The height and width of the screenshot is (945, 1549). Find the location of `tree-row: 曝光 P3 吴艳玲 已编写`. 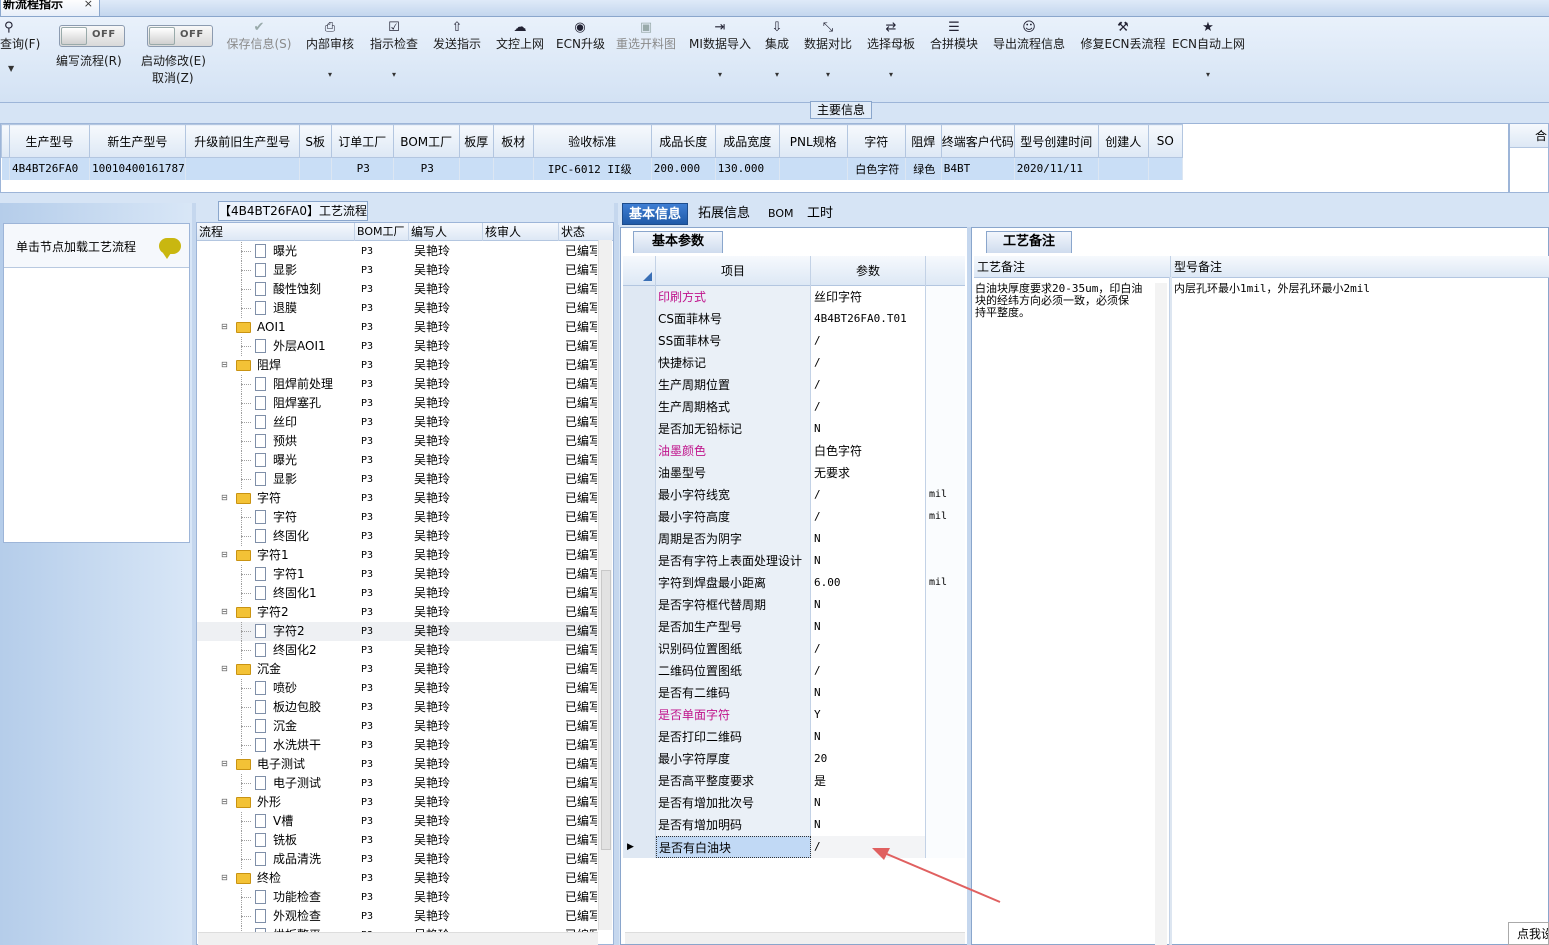

tree-row: 曝光 P3 吴艳玲 已编写 is located at coordinates (397, 460).